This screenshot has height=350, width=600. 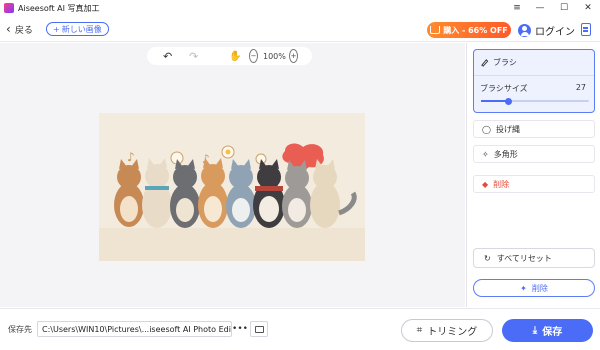 I want to click on eraser-icon: ◆, so click(x=485, y=184).